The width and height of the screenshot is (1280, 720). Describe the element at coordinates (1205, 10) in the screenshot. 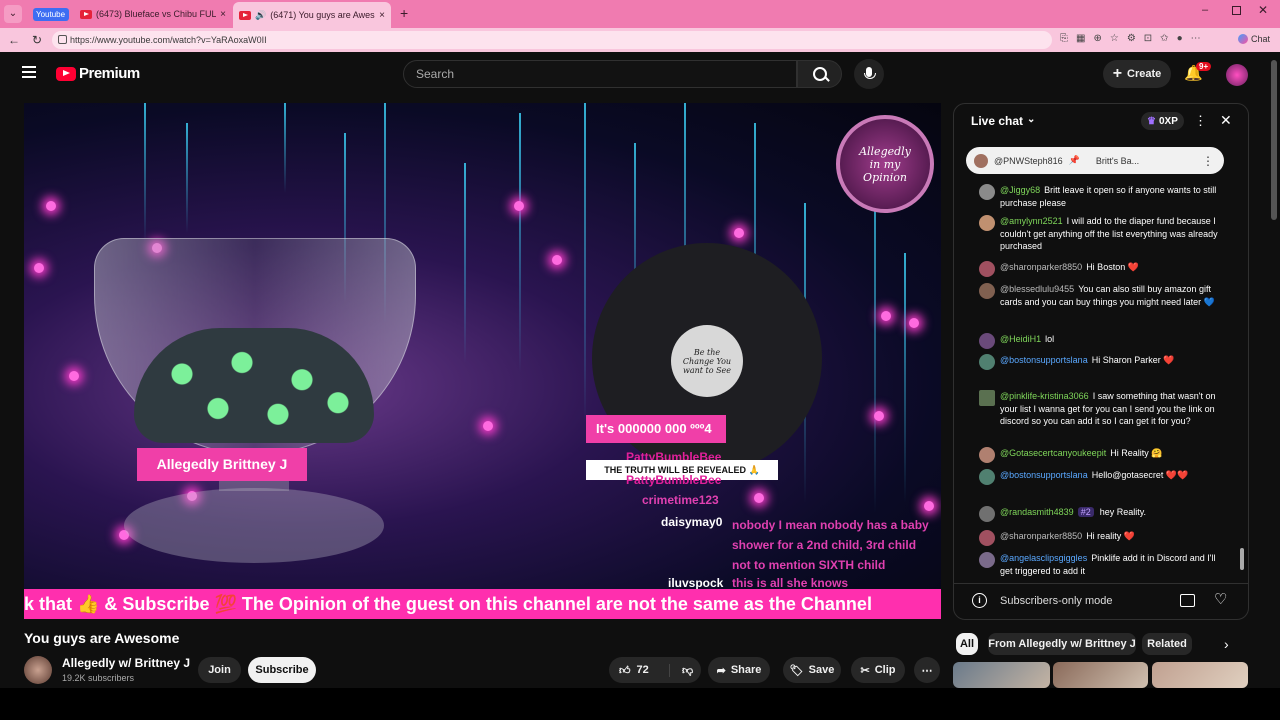

I see `minimize-icon: –` at that location.